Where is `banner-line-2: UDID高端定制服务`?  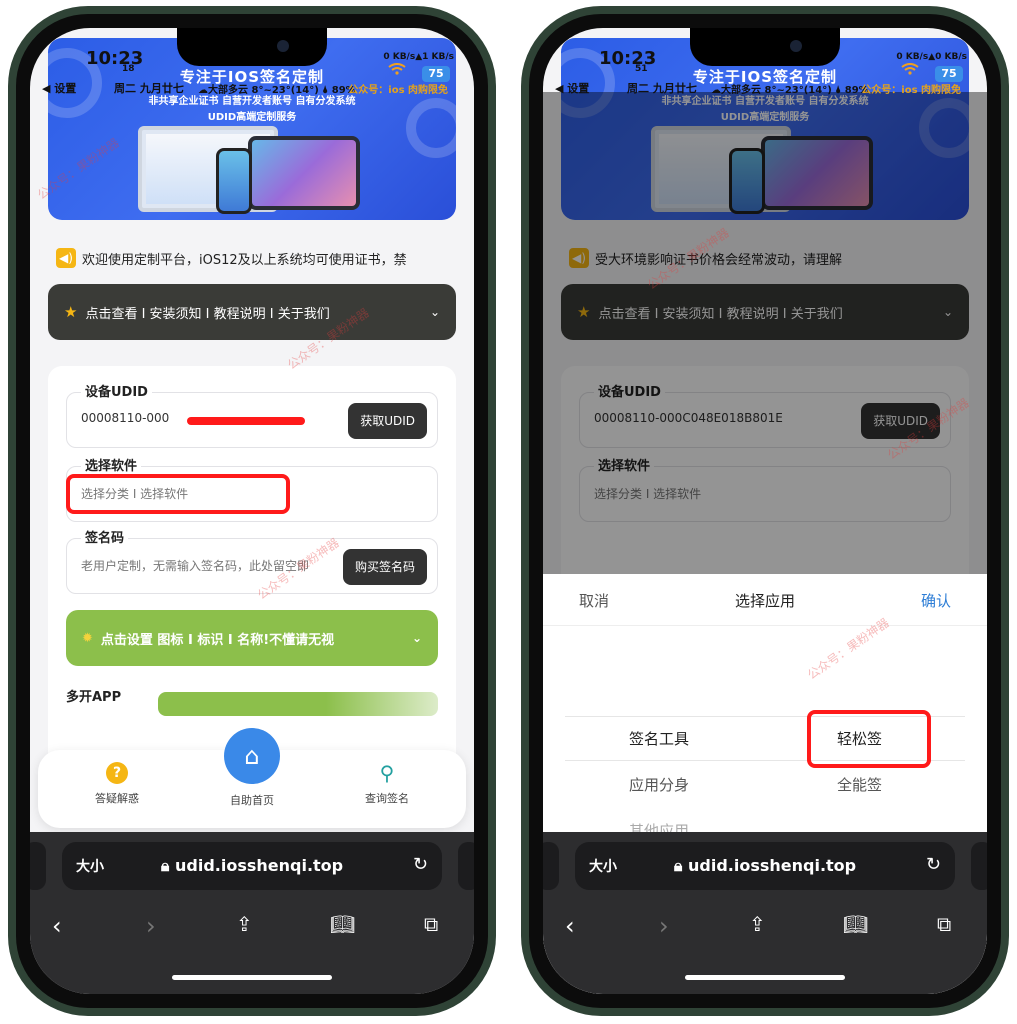 banner-line-2: UDID高端定制服务 is located at coordinates (252, 117).